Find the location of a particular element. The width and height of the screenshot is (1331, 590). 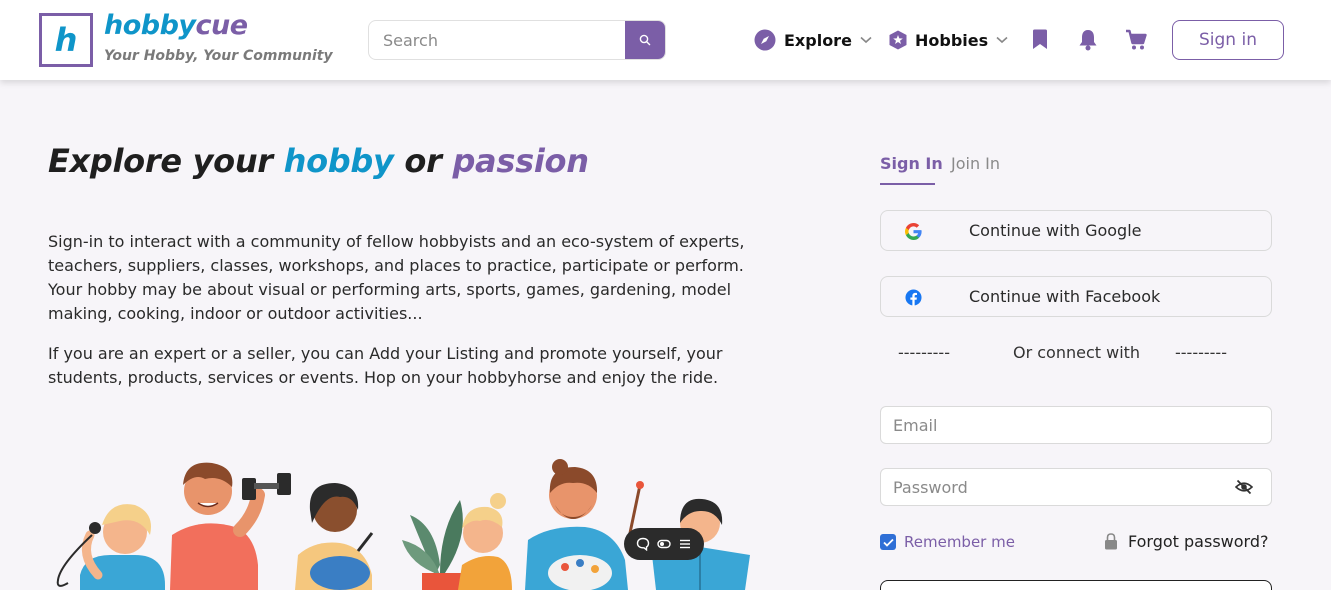

hero-title: Explore your hobby or passion is located at coordinates (318, 161).